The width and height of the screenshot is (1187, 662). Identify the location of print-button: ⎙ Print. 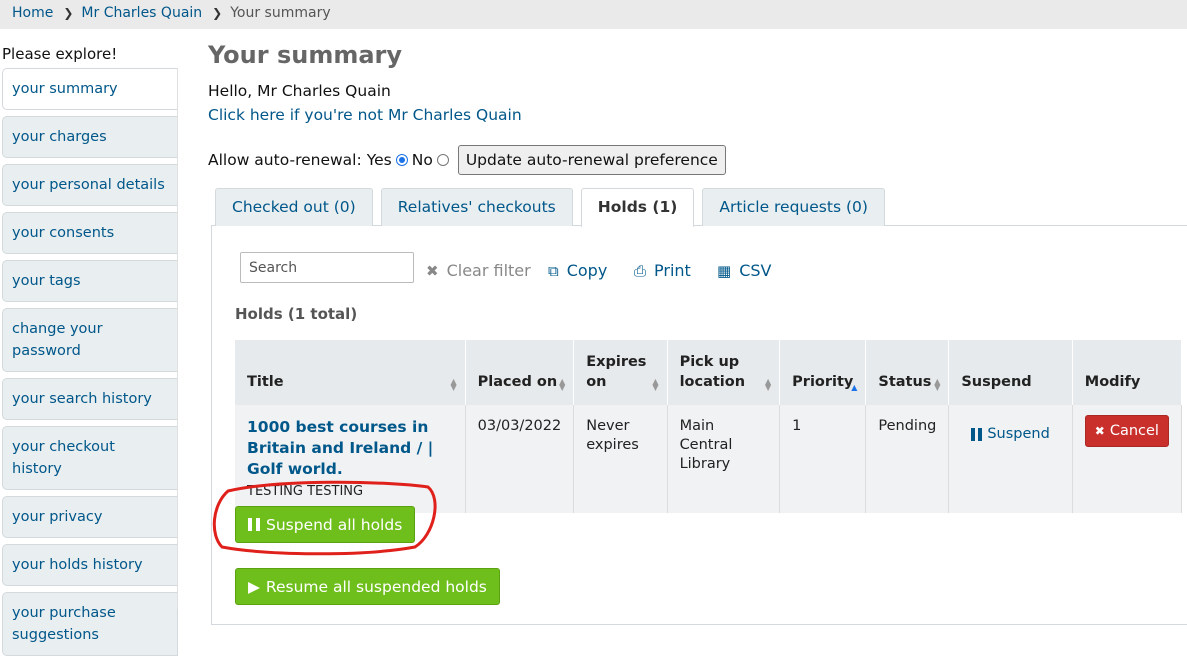
(662, 270).